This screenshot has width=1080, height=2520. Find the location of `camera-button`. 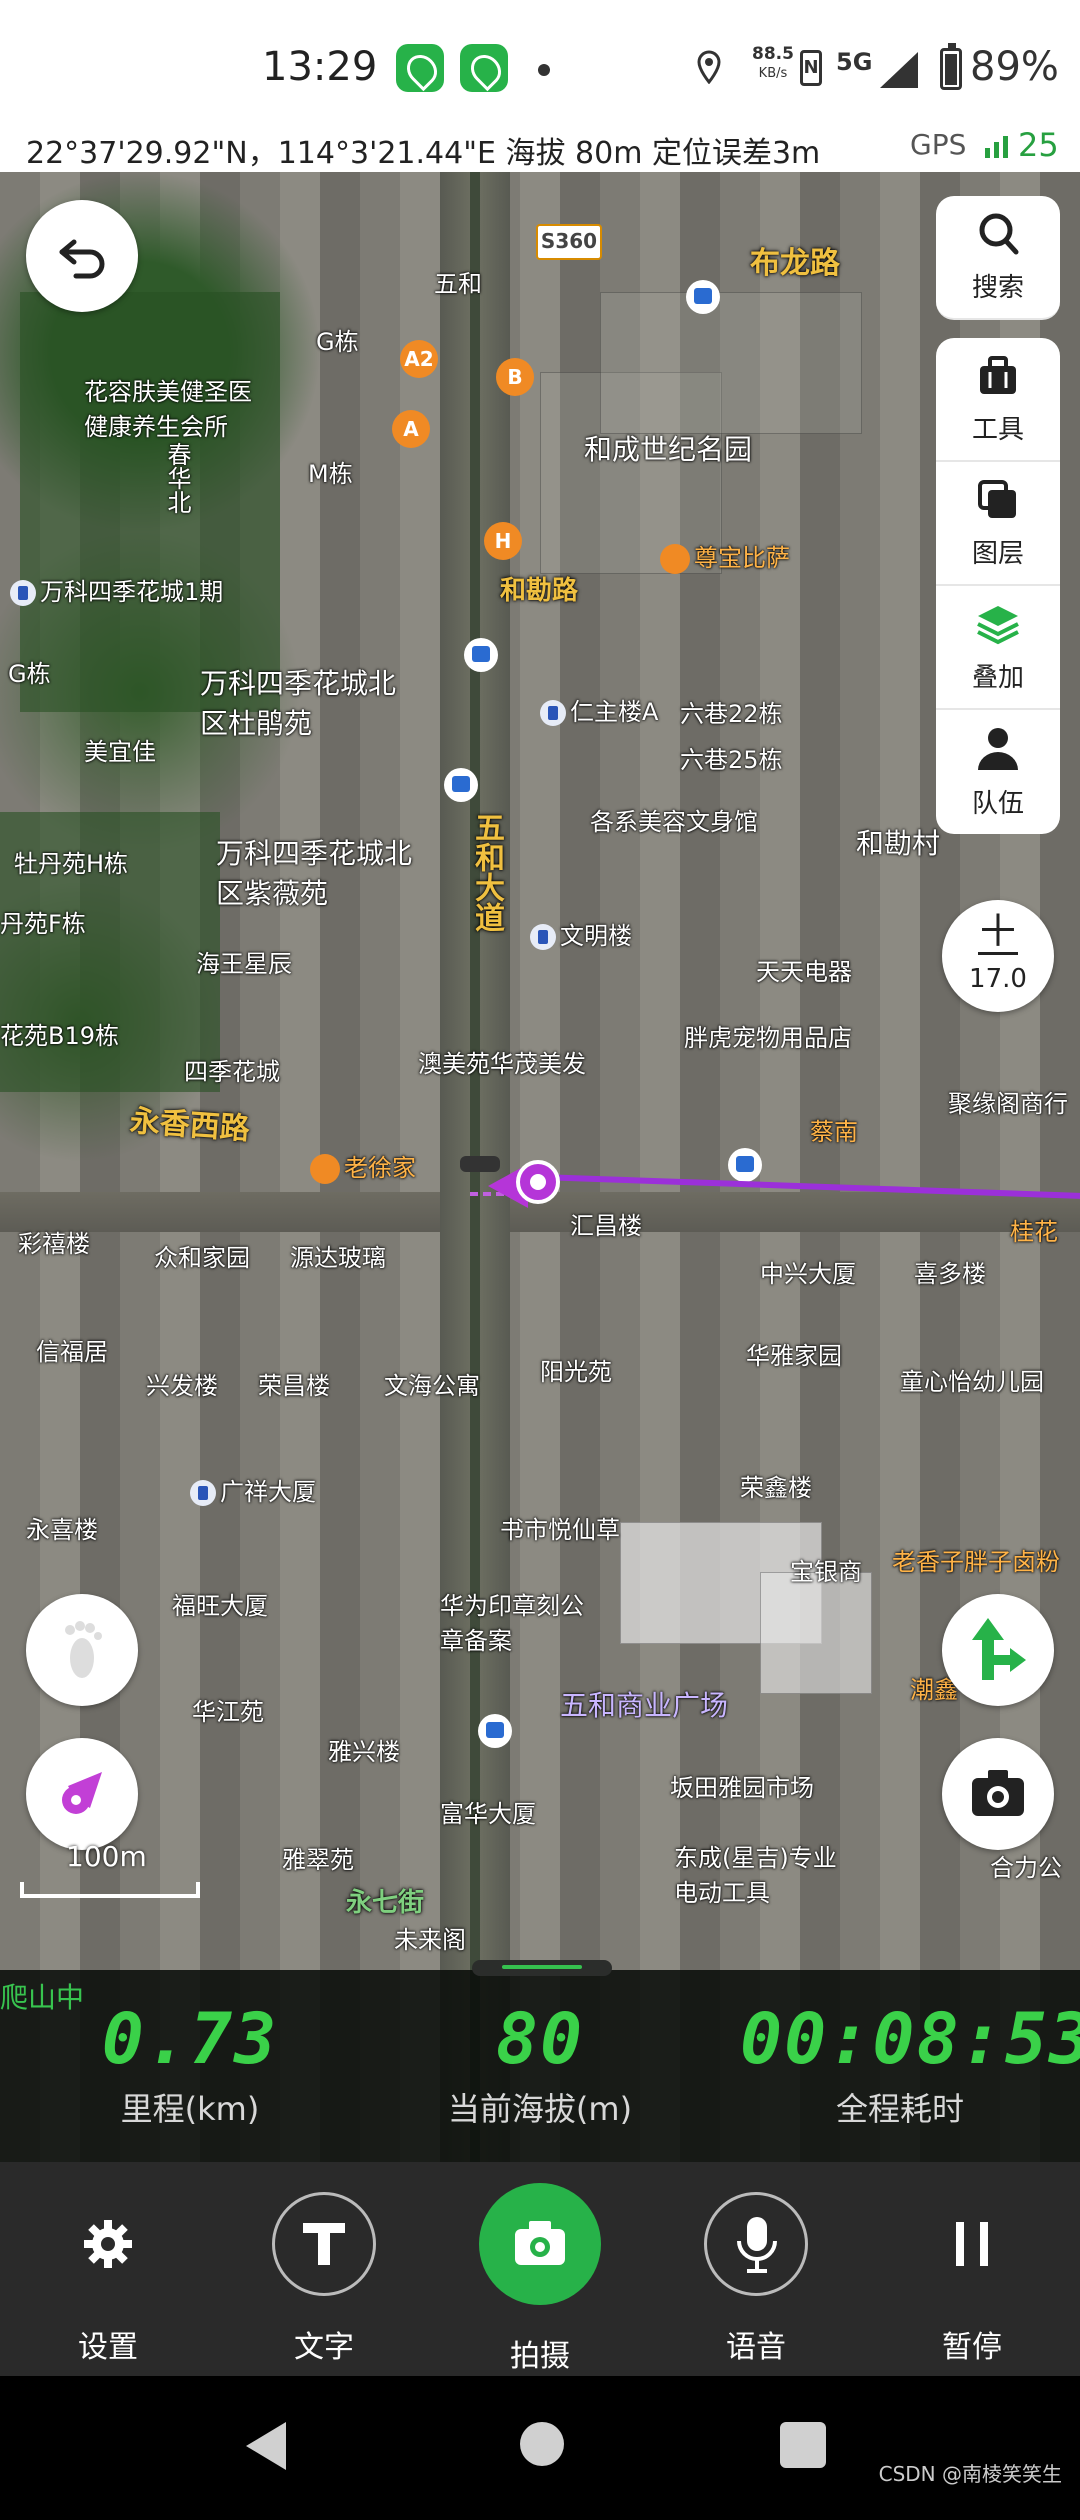

camera-button is located at coordinates (998, 1794).